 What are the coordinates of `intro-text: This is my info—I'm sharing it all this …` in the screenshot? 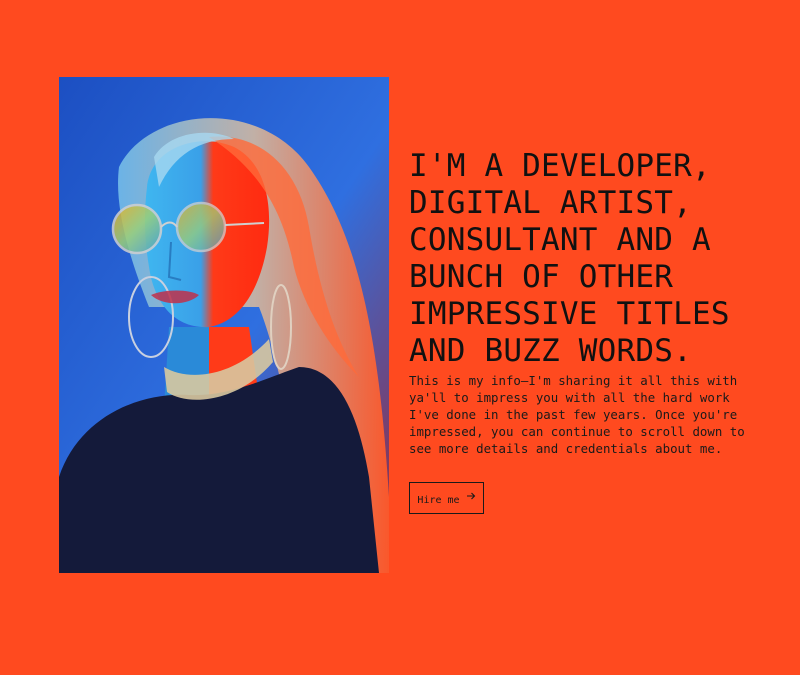 It's located at (577, 414).